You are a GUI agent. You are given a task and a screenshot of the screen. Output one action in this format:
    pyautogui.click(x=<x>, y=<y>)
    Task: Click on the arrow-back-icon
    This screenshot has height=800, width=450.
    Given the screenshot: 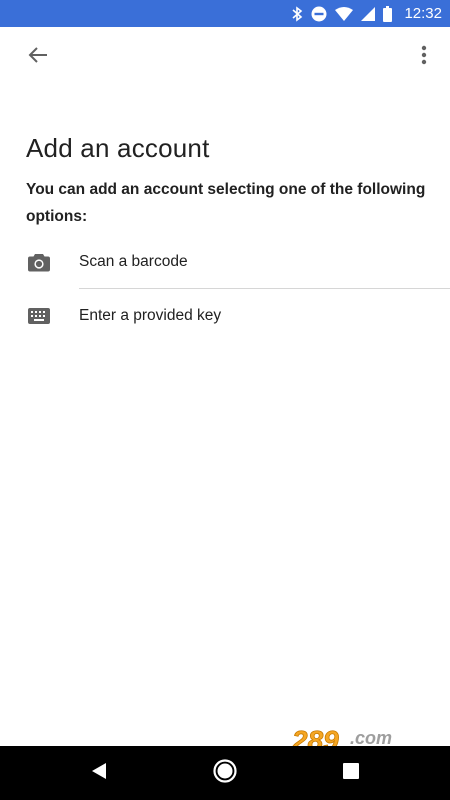 What is the action you would take?
    pyautogui.click(x=38, y=57)
    